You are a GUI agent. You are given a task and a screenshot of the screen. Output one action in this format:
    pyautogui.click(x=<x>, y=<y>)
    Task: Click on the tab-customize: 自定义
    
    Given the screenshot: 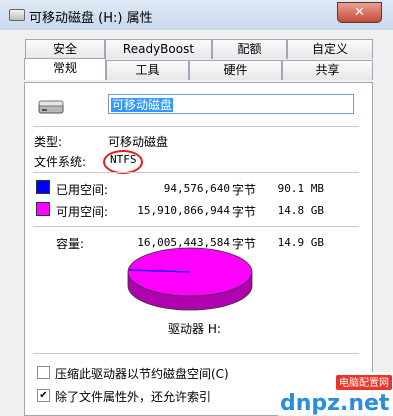 What is the action you would take?
    pyautogui.click(x=330, y=49)
    